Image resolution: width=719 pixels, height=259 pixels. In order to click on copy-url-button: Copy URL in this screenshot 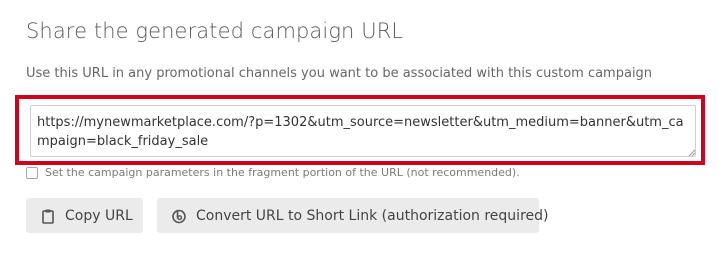, I will do `click(84, 215)`.